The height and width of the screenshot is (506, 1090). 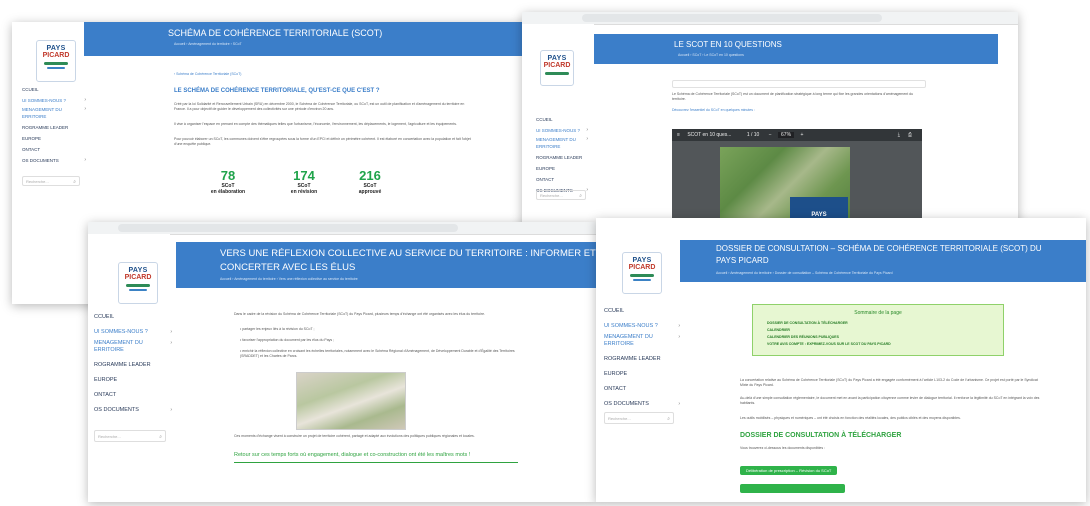 What do you see at coordinates (801, 135) in the screenshot?
I see `zoom-in-icon: +` at bounding box center [801, 135].